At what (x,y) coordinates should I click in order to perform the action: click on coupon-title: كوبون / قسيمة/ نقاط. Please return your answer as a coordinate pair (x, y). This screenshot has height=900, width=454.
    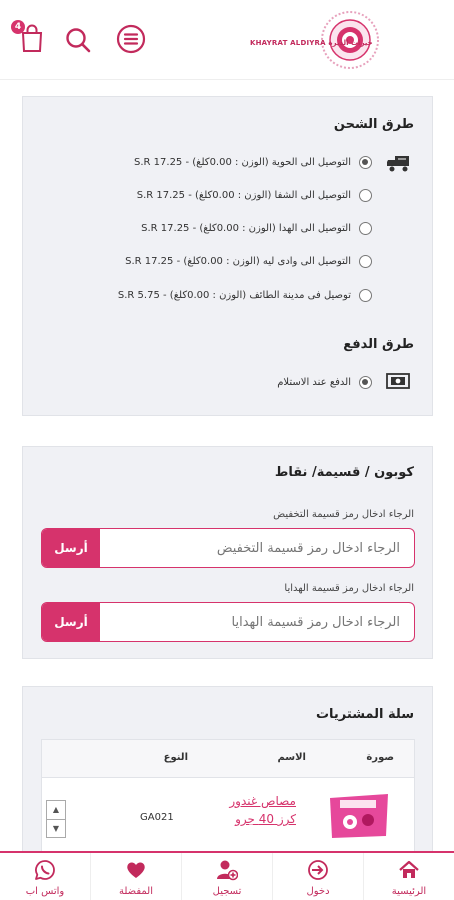
    Looking at the image, I should click on (344, 472).